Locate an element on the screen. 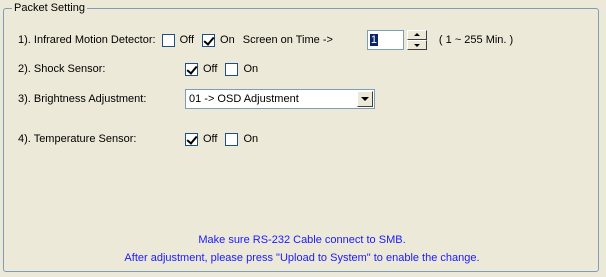 The image size is (606, 277). brightness-row: 3). Brightness Adjustment: is located at coordinates (82, 99).